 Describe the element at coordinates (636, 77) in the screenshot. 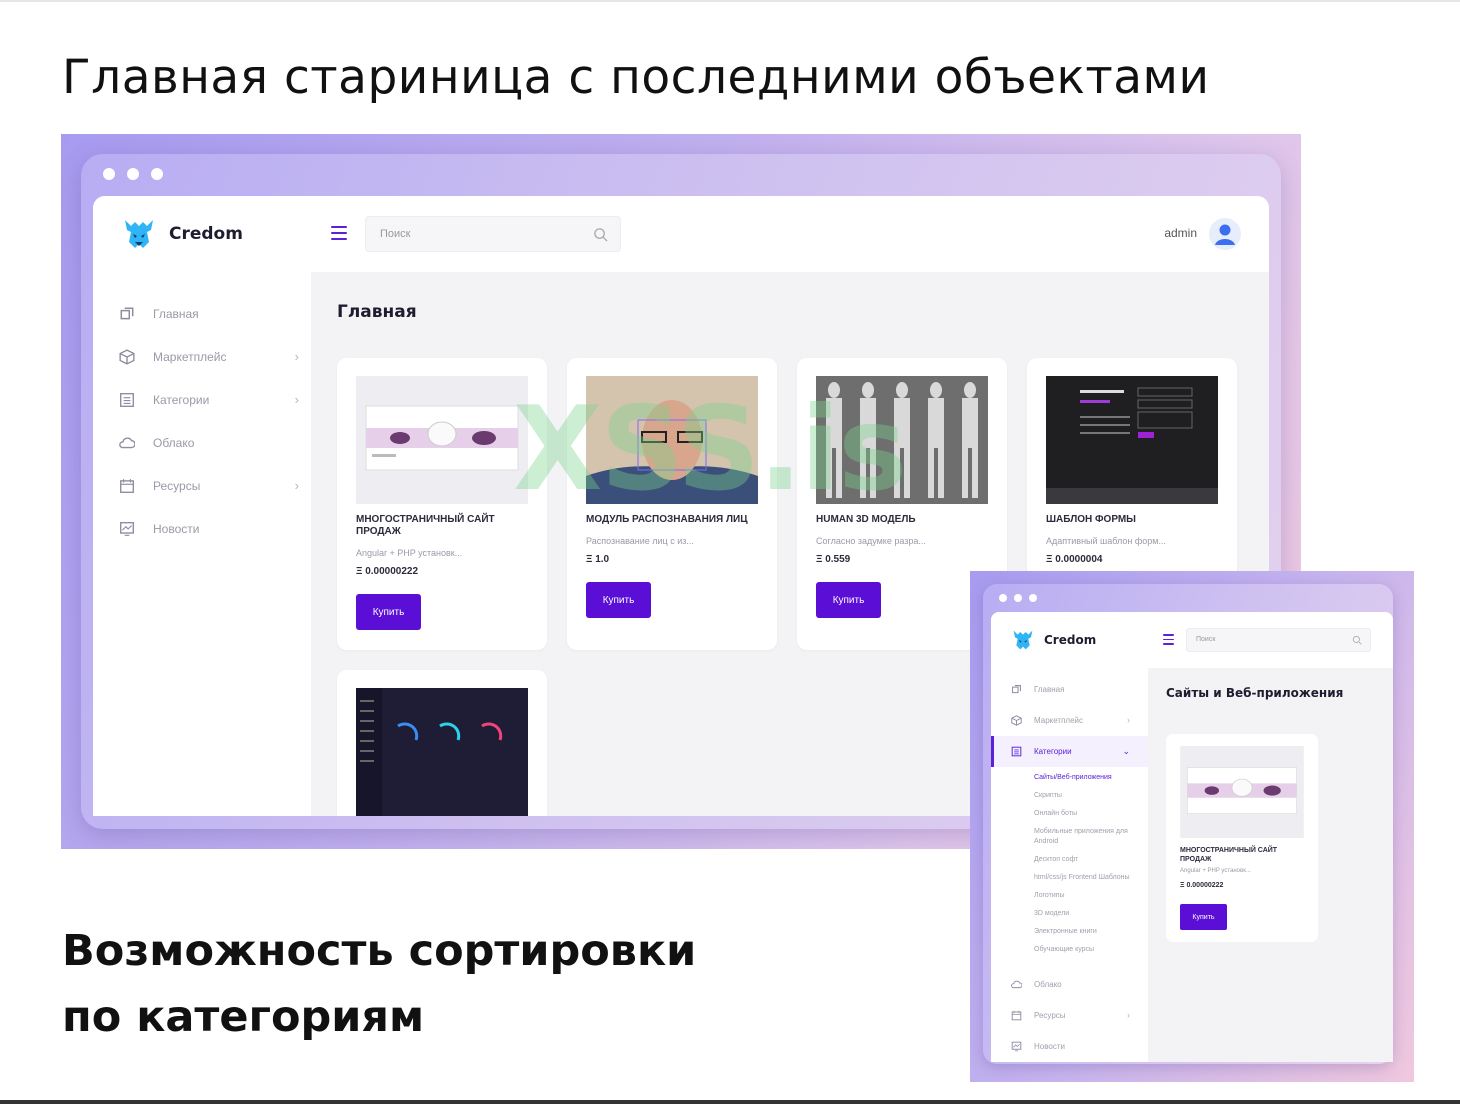

I see `slide-heading-main: Главная стариница с последними объектами` at that location.